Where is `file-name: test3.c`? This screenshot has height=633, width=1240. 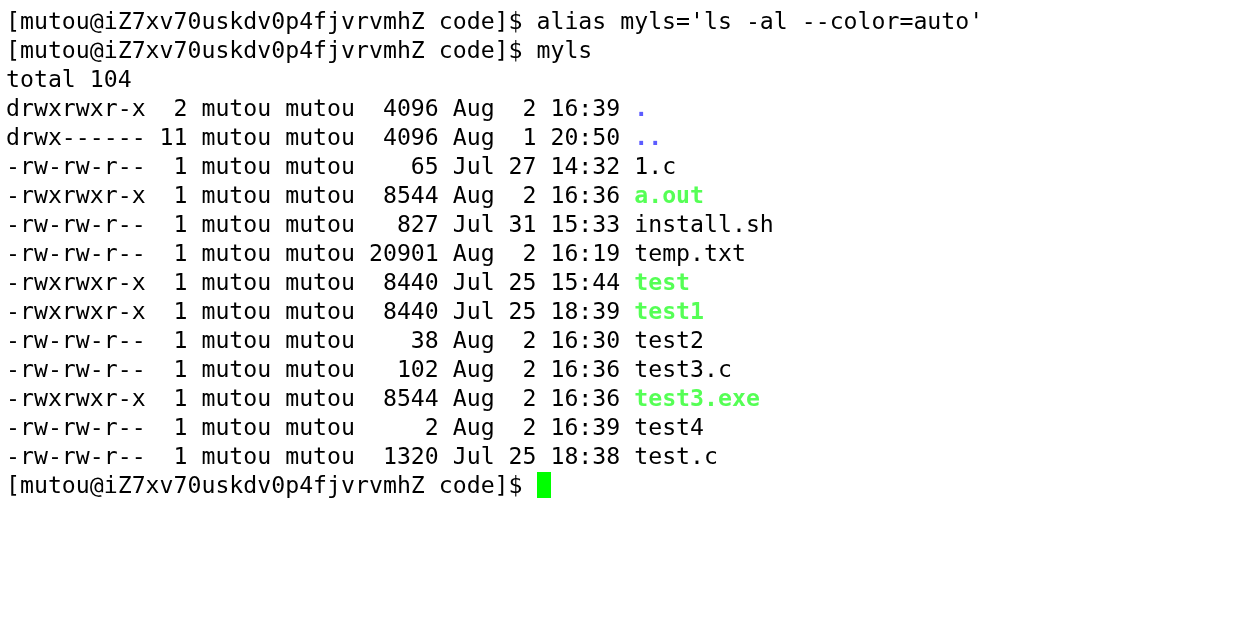 file-name: test3.c is located at coordinates (683, 368).